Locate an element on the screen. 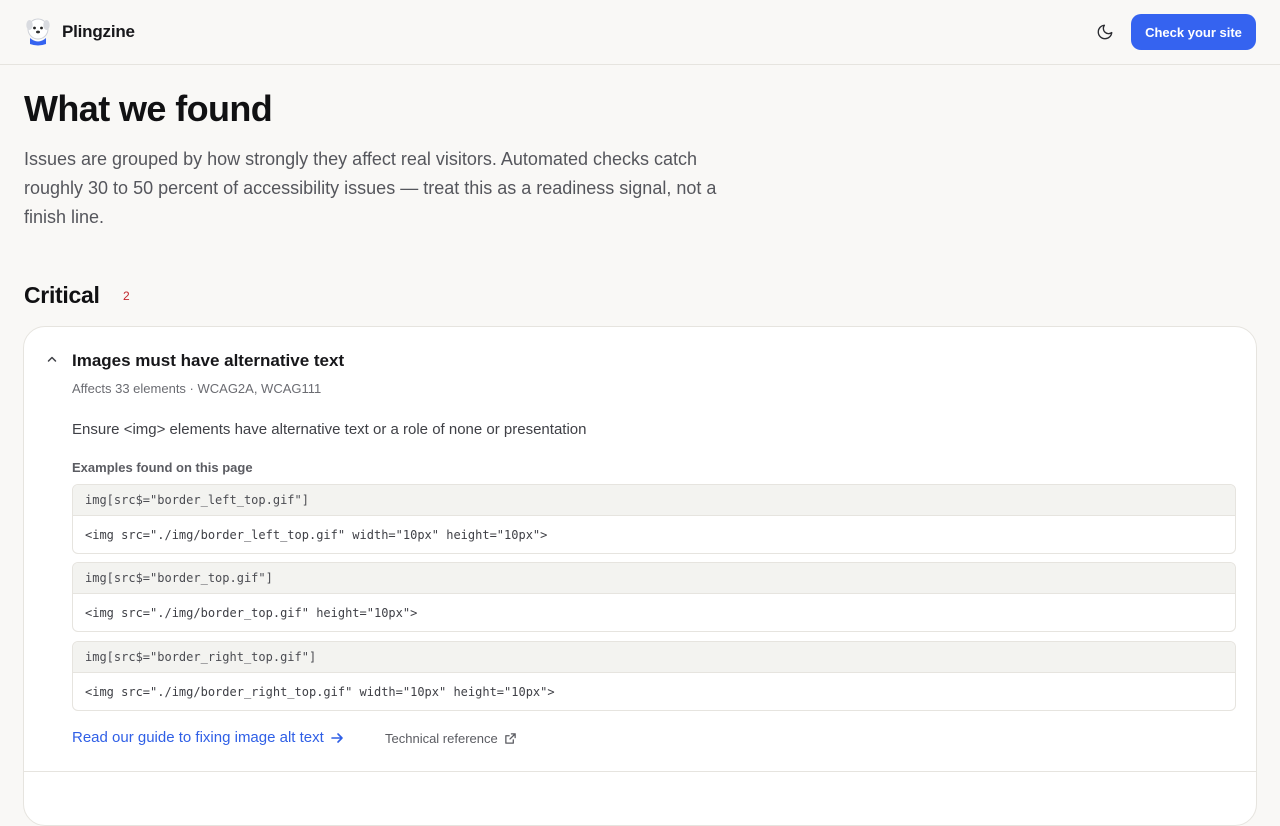 This screenshot has width=1280, height=826. brand-name: Plingzine is located at coordinates (98, 31).